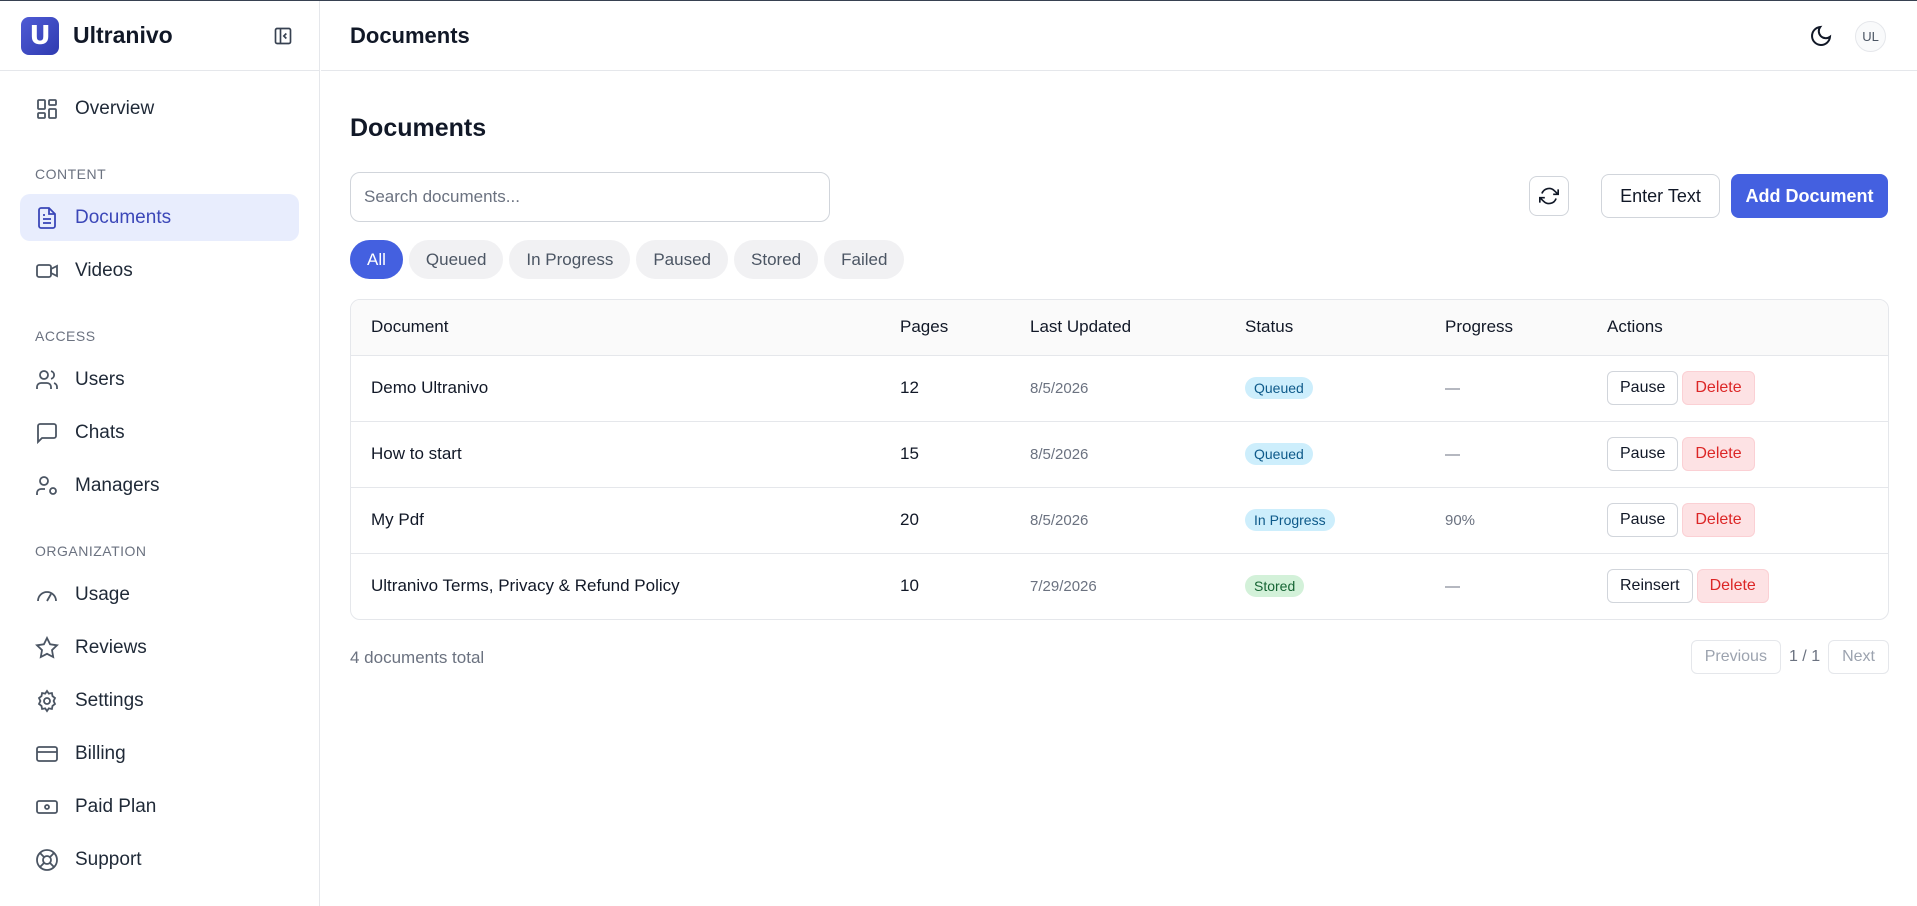 The image size is (1917, 906). I want to click on document-name: How to start, so click(615, 454).